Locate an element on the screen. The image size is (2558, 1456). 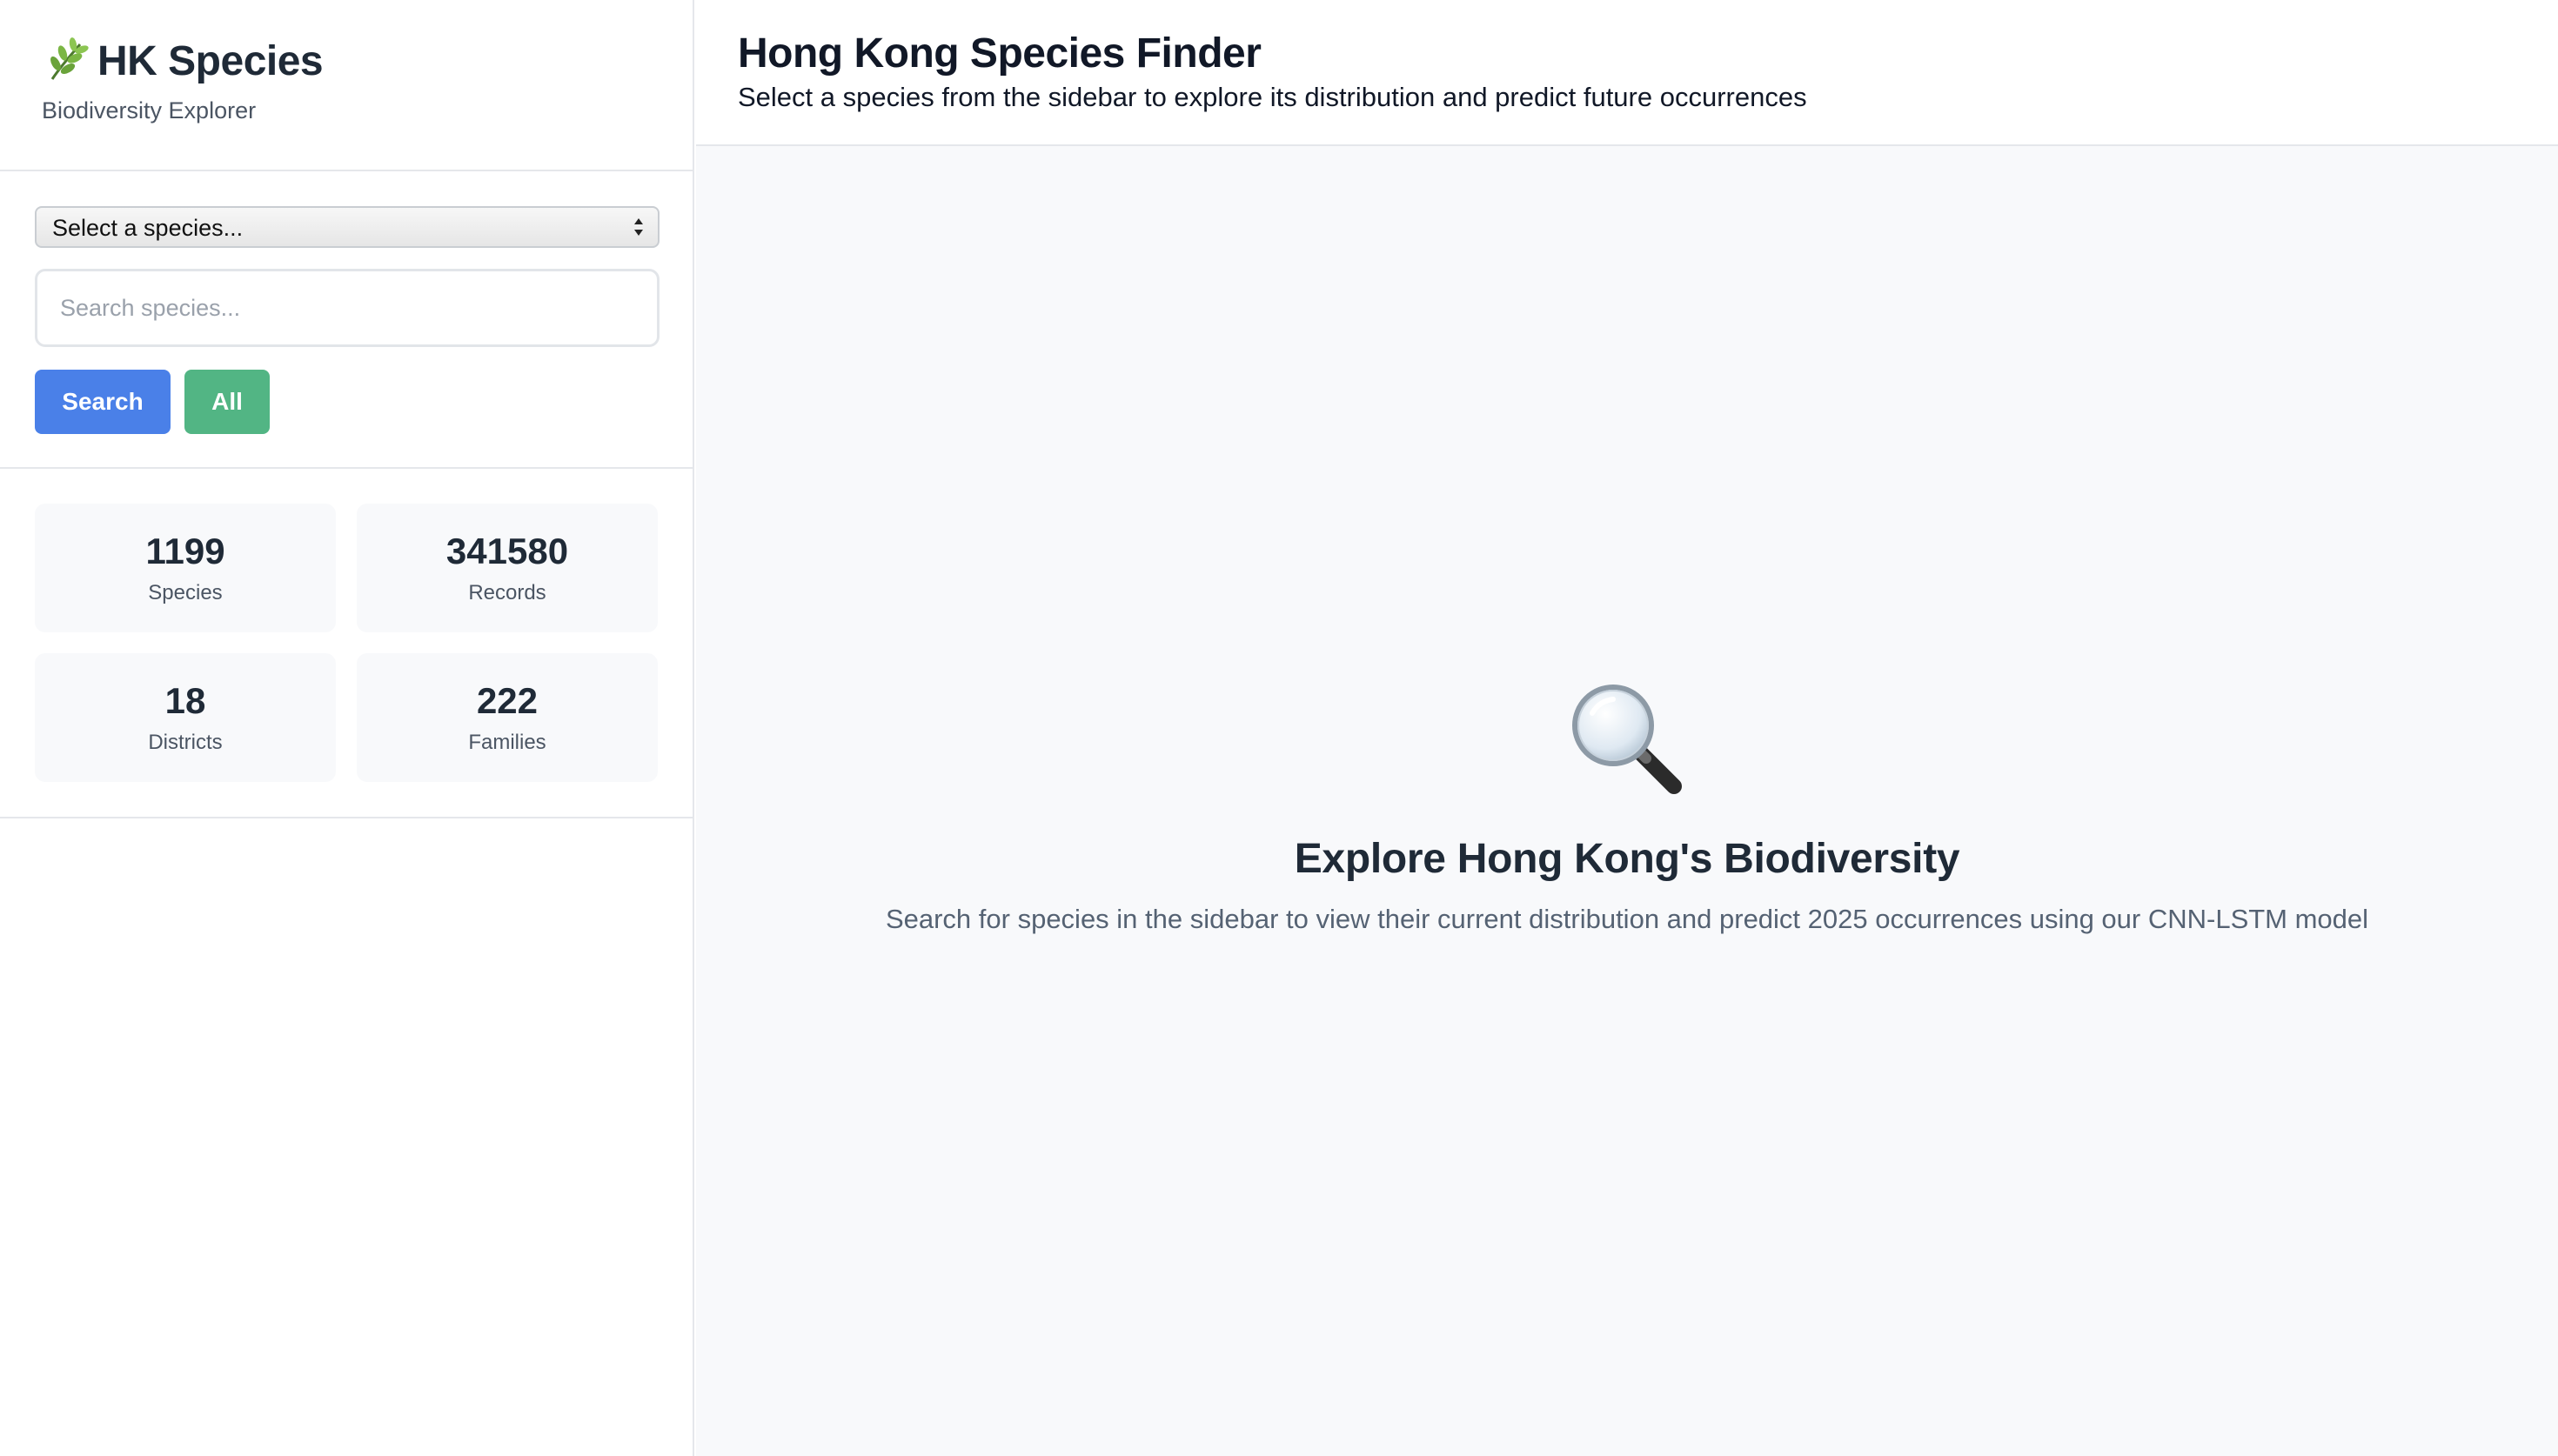
brand-title: HK Species is located at coordinates (367, 61).